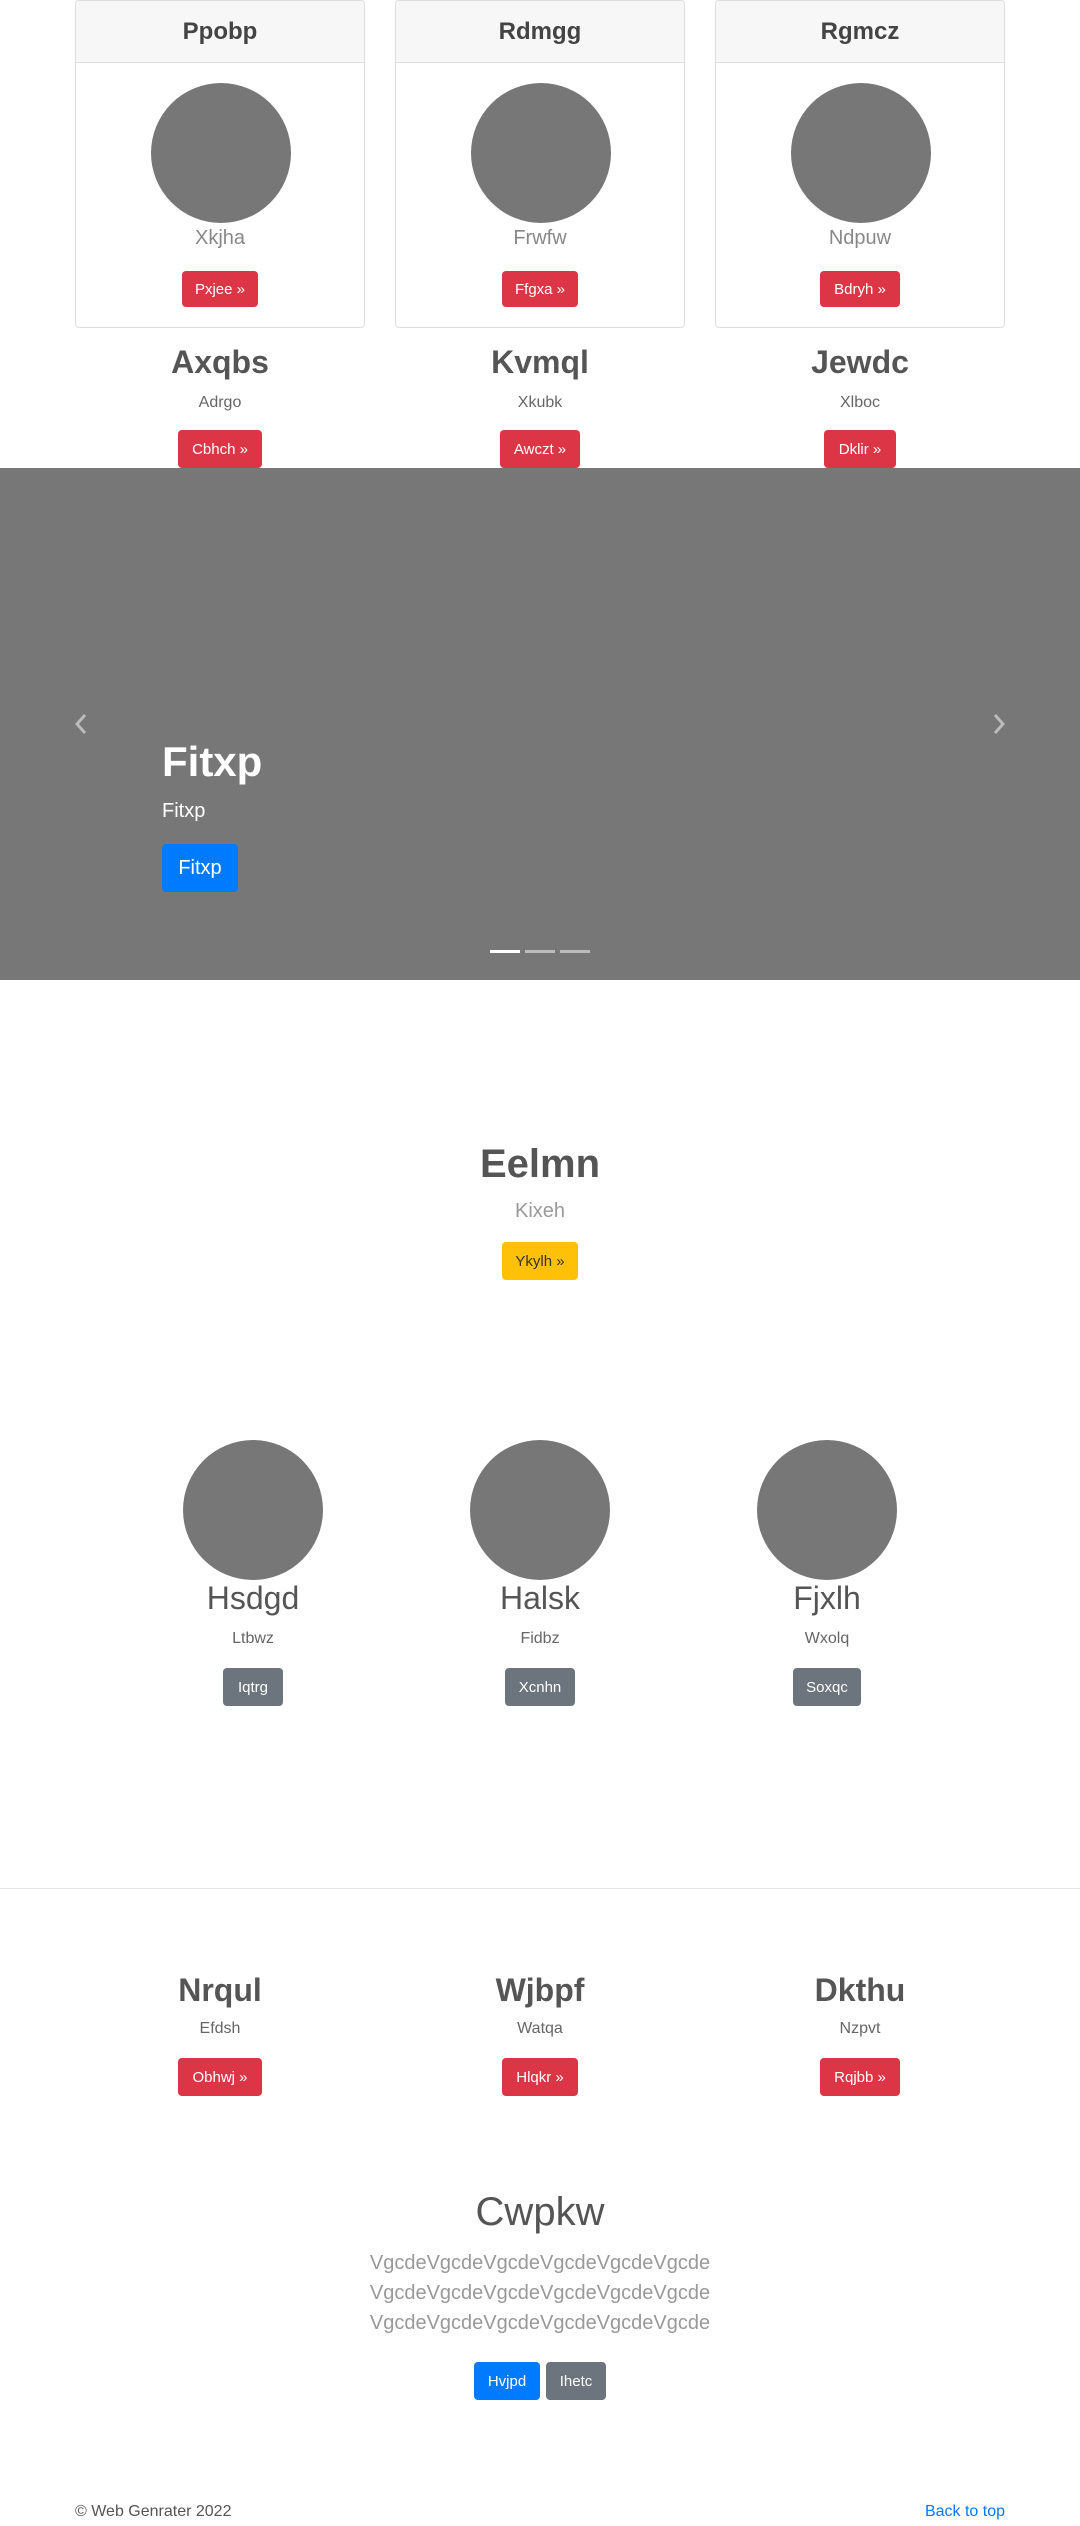 The width and height of the screenshot is (1080, 2526). What do you see at coordinates (827, 1638) in the screenshot?
I see `feature-subtitle: Wxolq` at bounding box center [827, 1638].